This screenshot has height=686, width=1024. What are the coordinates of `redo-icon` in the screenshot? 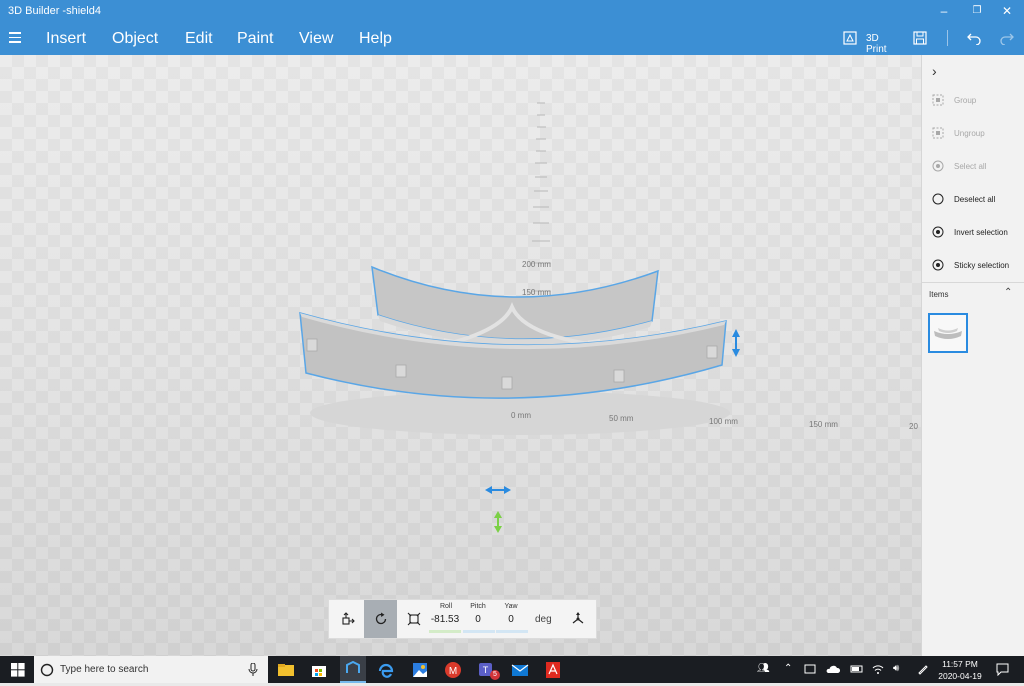 It's located at (1007, 38).